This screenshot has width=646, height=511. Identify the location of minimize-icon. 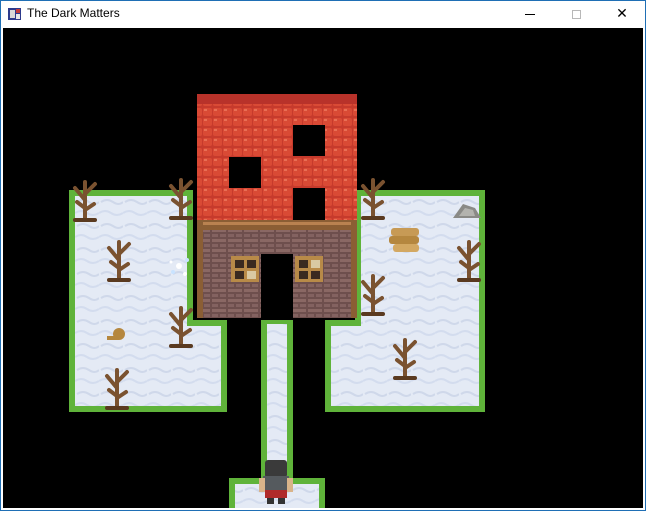
(530, 14).